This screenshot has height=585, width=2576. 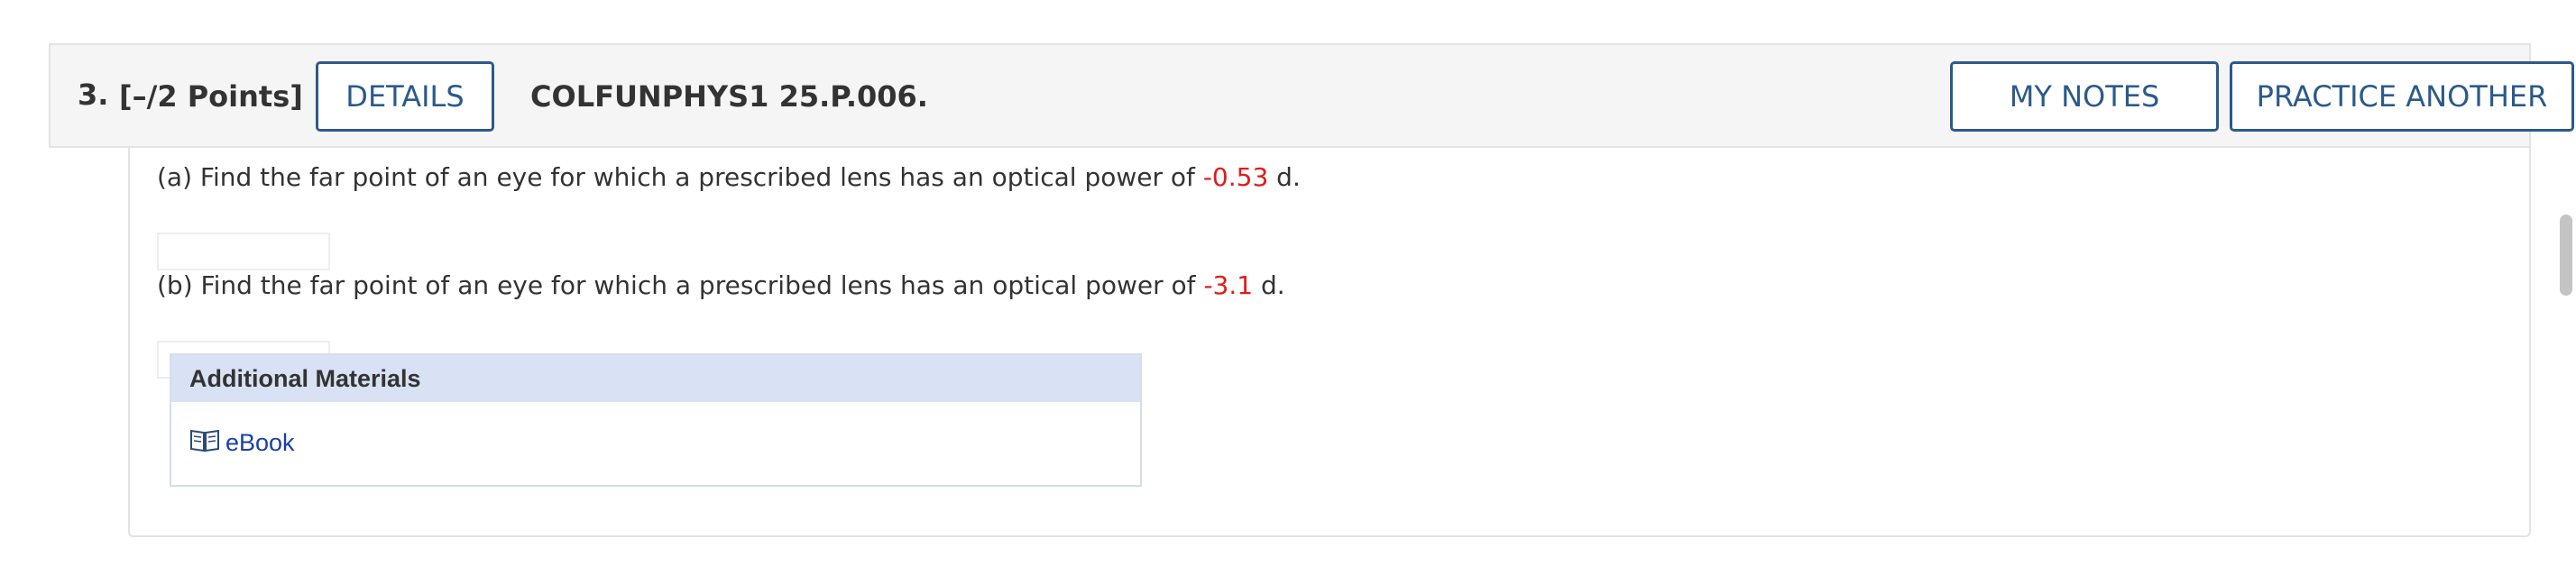 I want to click on ebook-link: eBook, so click(x=242, y=443).